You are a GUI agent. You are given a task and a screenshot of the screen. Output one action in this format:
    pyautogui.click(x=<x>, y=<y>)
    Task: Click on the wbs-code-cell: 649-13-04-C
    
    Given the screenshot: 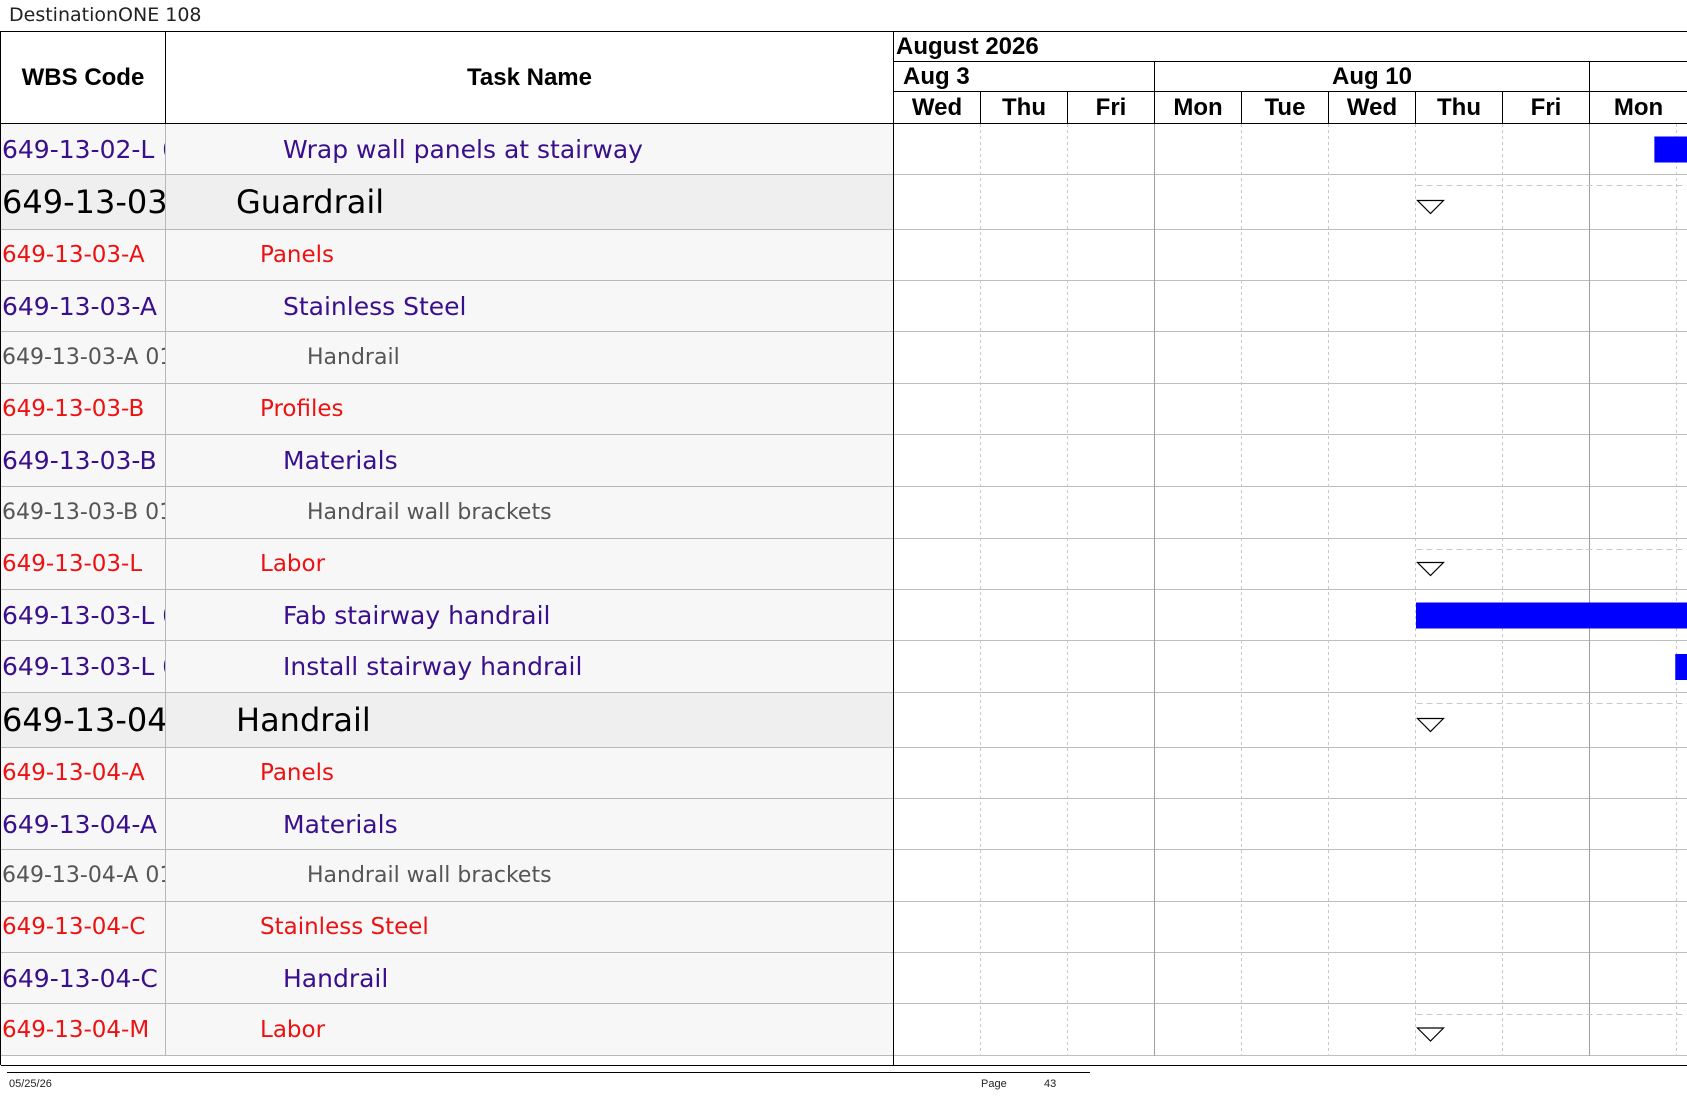 What is the action you would take?
    pyautogui.click(x=83, y=927)
    